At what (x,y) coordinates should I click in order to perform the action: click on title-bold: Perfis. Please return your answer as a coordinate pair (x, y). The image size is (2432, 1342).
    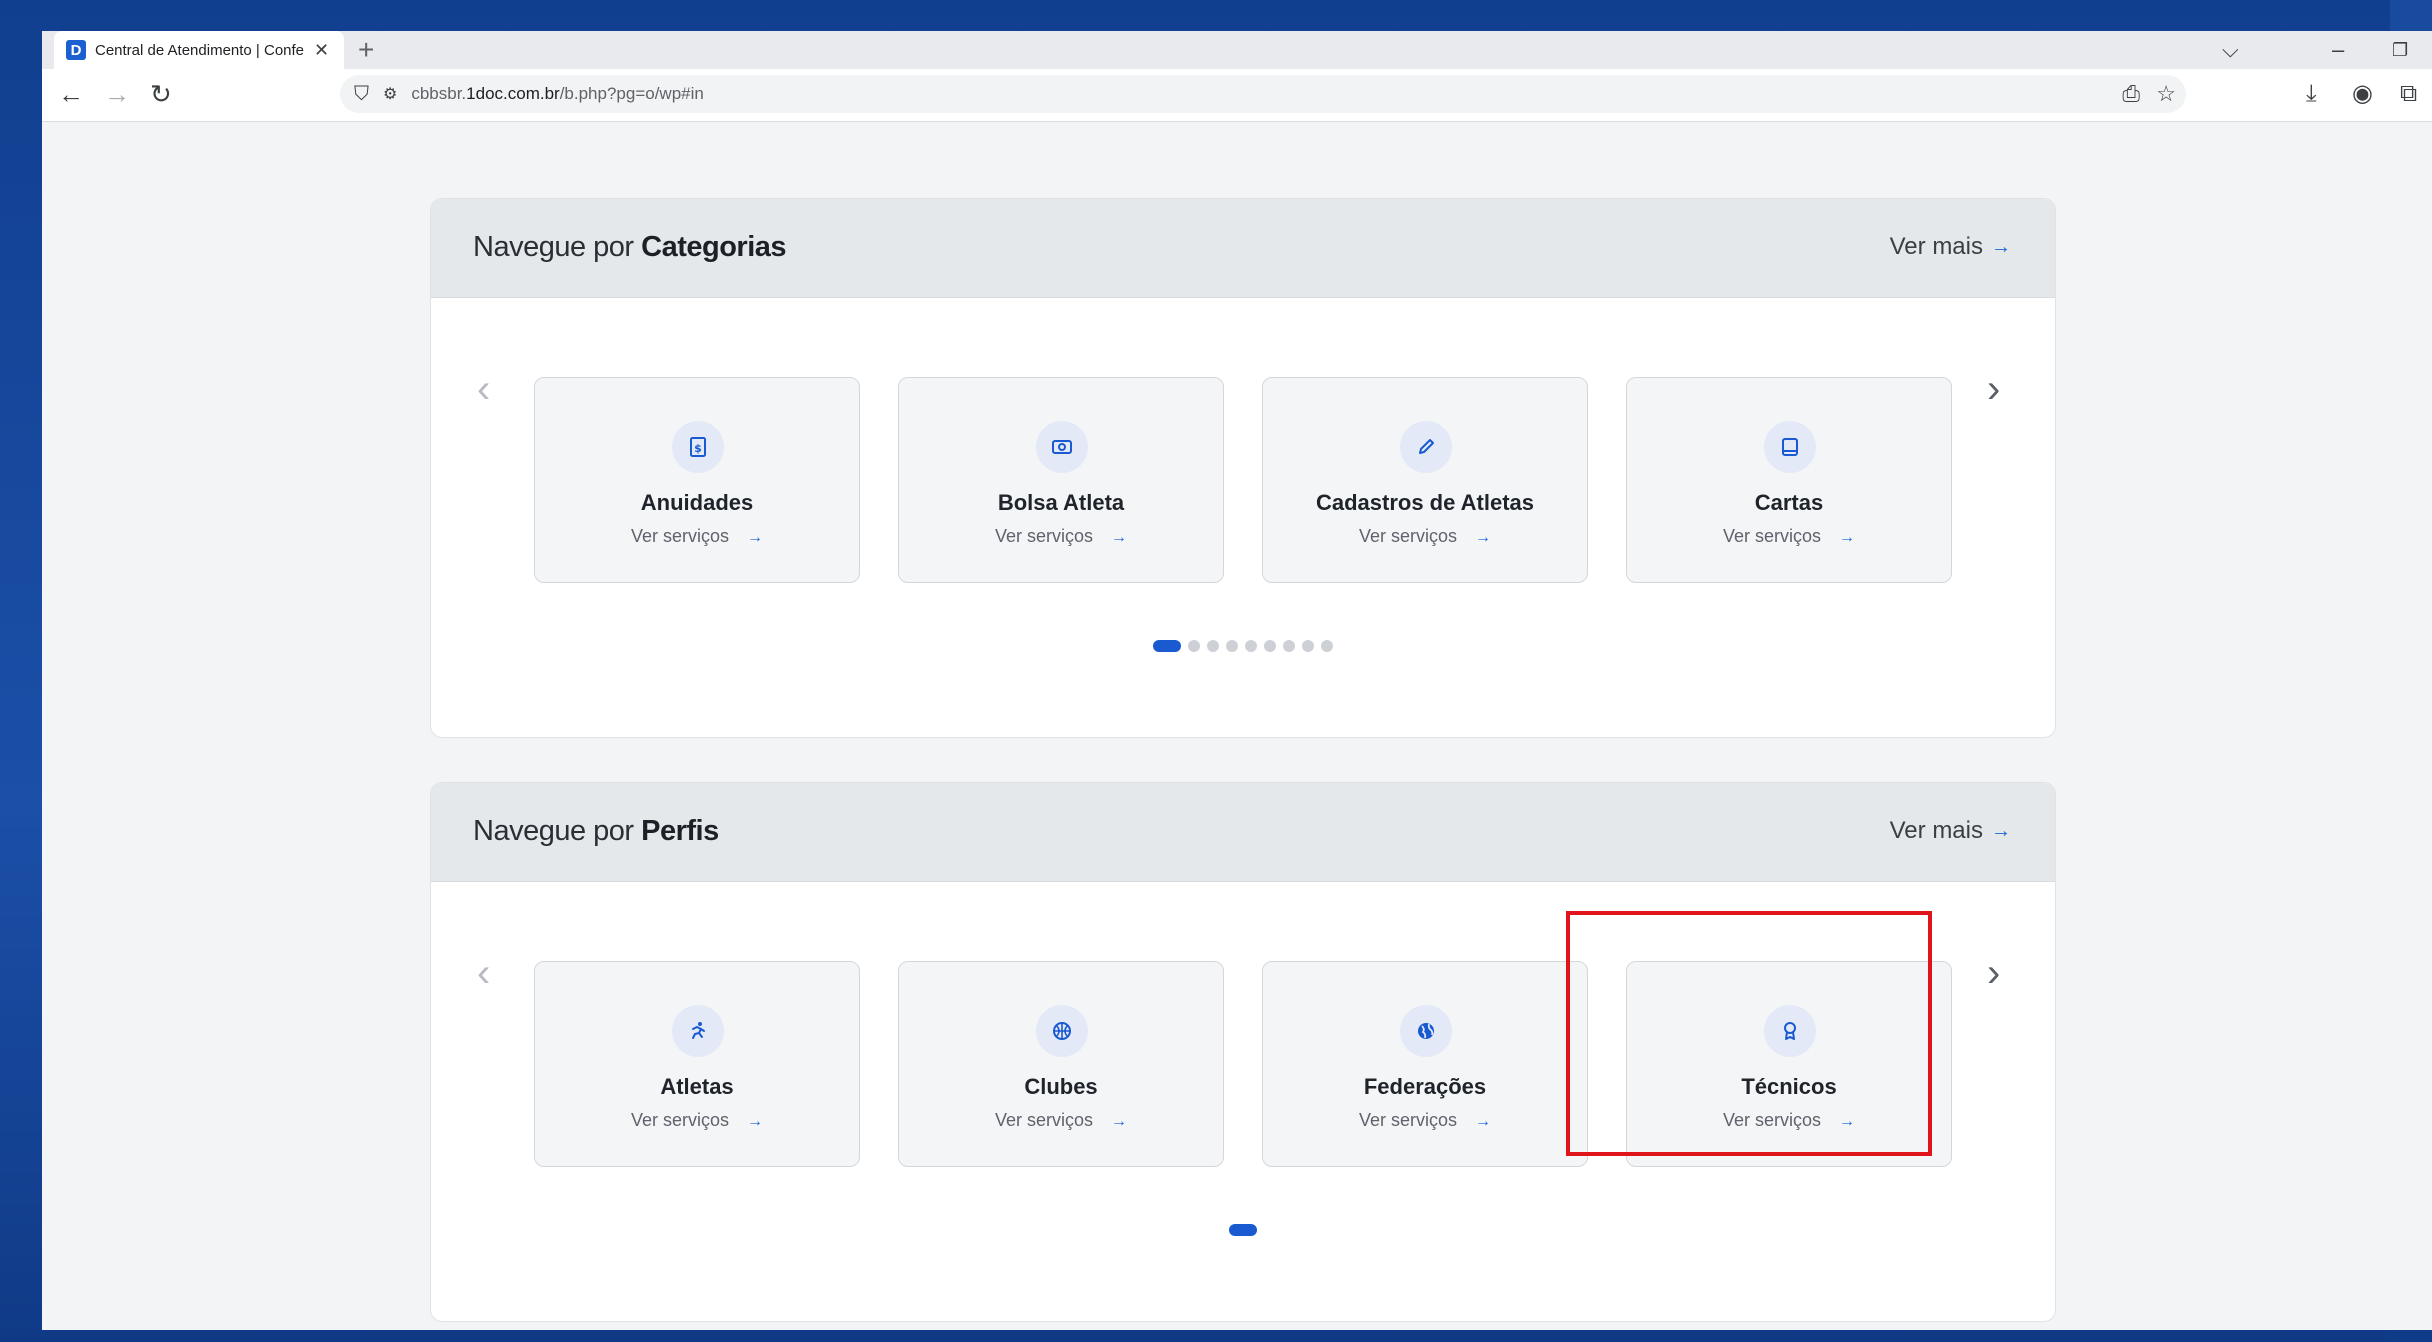
    Looking at the image, I should click on (680, 831).